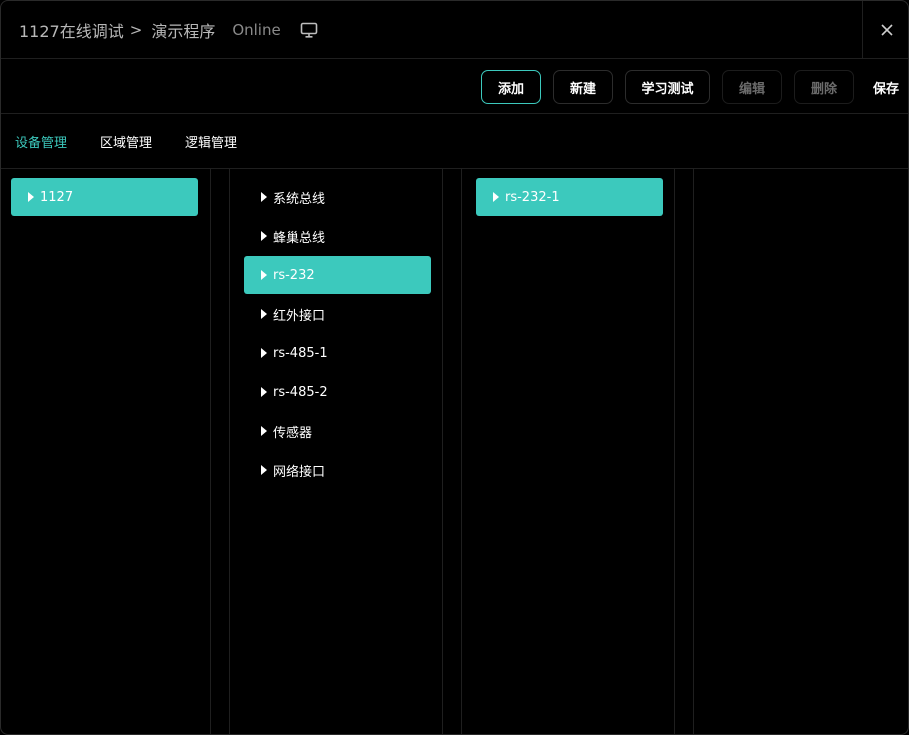 The height and width of the screenshot is (735, 909). Describe the element at coordinates (337, 314) in the screenshot. I see `interface-item: 红外接口` at that location.